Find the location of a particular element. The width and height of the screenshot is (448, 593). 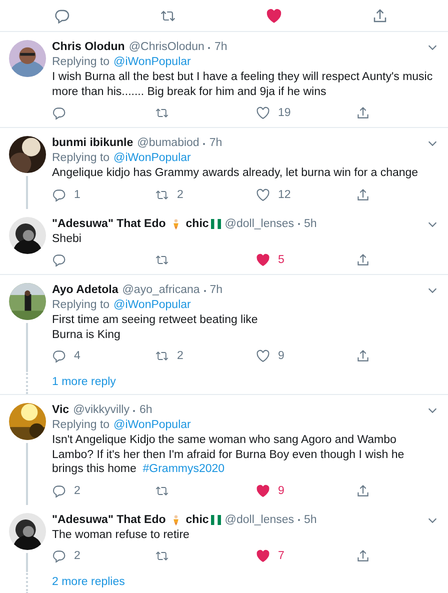

tweet-text: The woman refuse to retire is located at coordinates (121, 535).